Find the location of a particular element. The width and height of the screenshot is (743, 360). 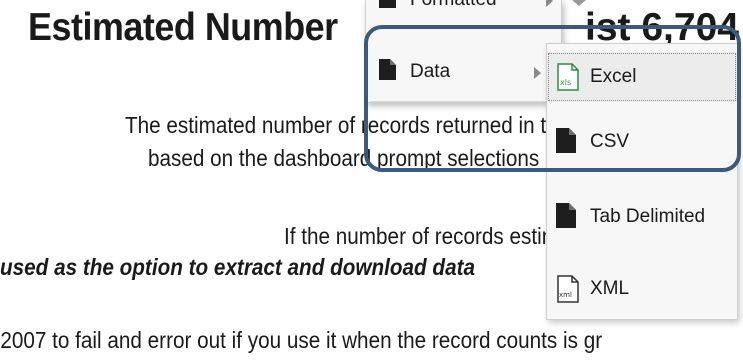

submenu-item-label: XML is located at coordinates (610, 288).